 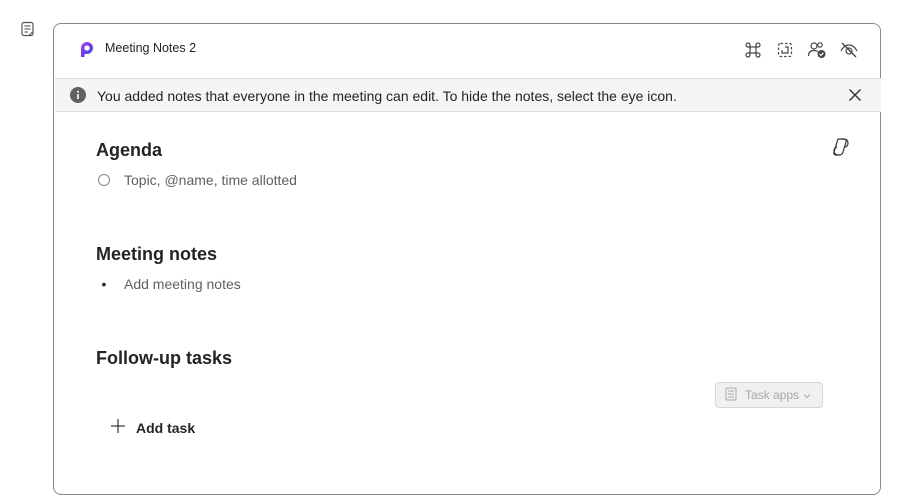 I want to click on agenda-item-checkbox, so click(x=104, y=180).